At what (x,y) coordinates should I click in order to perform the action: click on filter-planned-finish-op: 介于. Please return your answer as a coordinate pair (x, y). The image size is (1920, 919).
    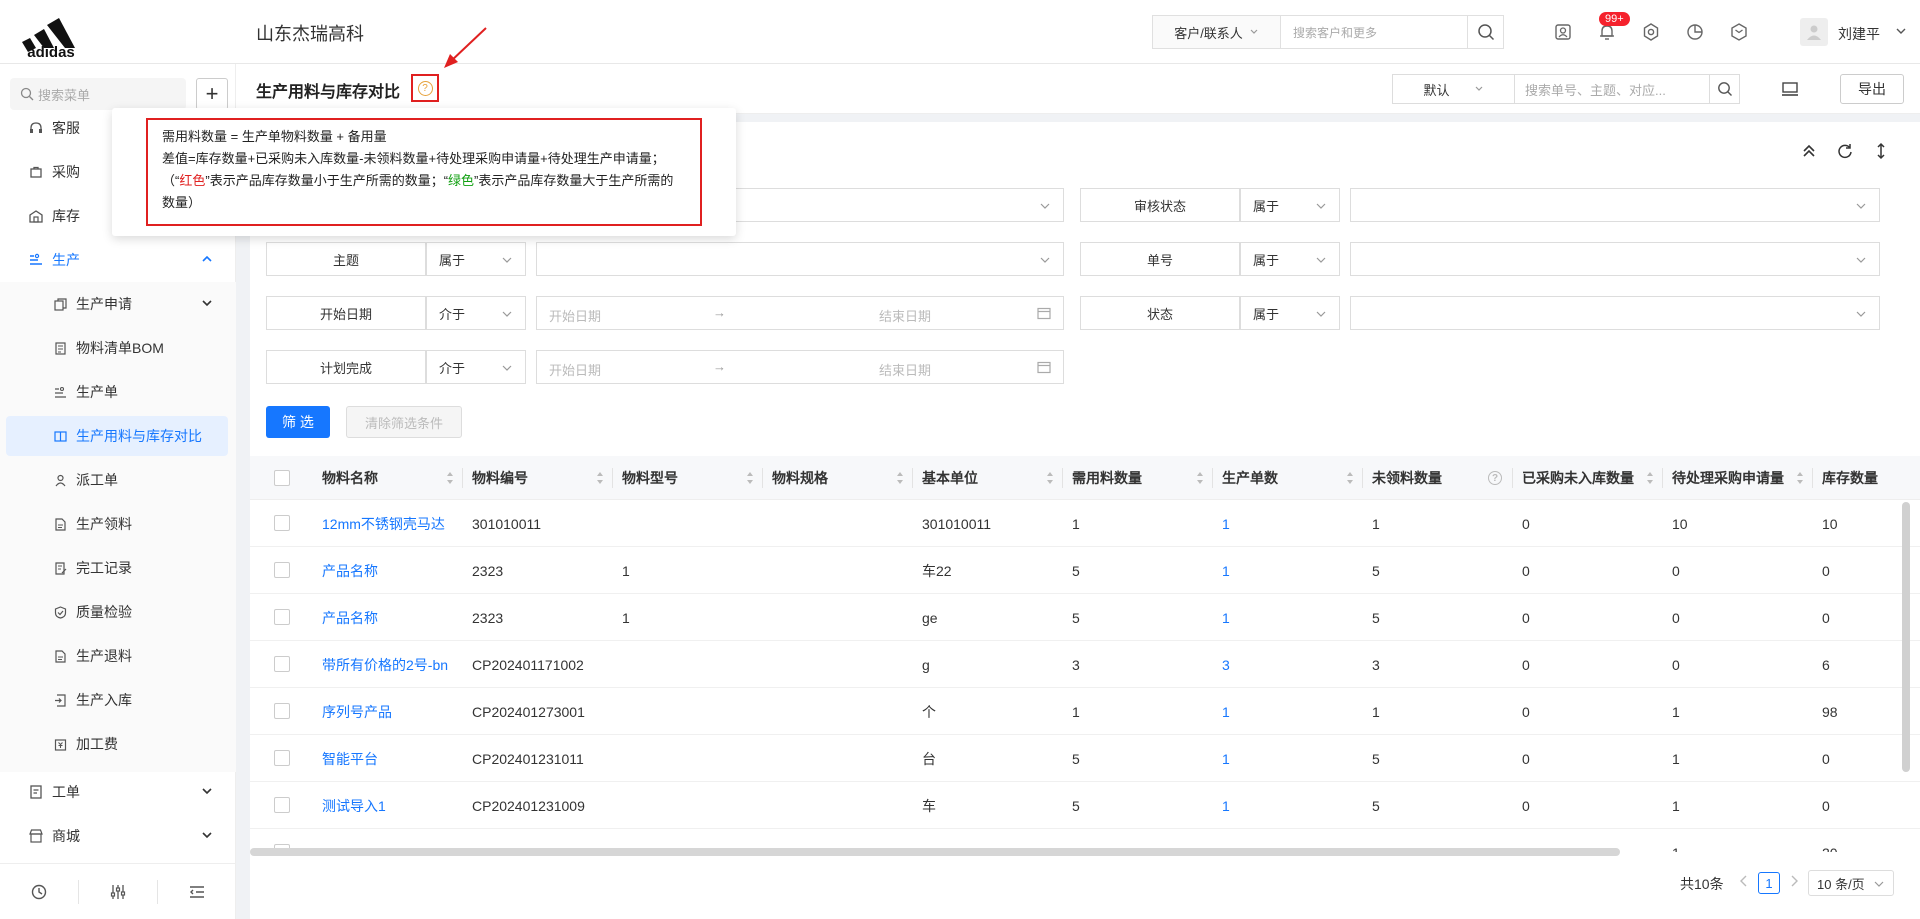
    Looking at the image, I should click on (476, 367).